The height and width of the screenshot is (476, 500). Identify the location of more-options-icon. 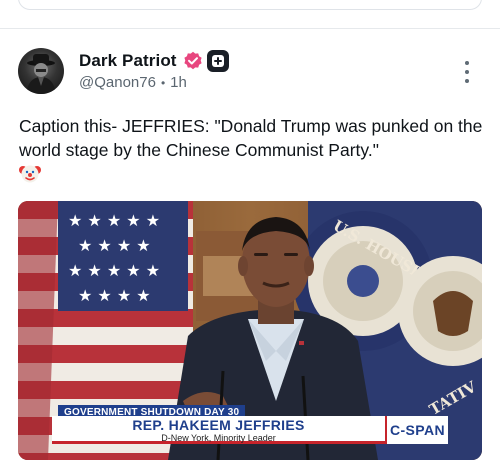
(467, 72).